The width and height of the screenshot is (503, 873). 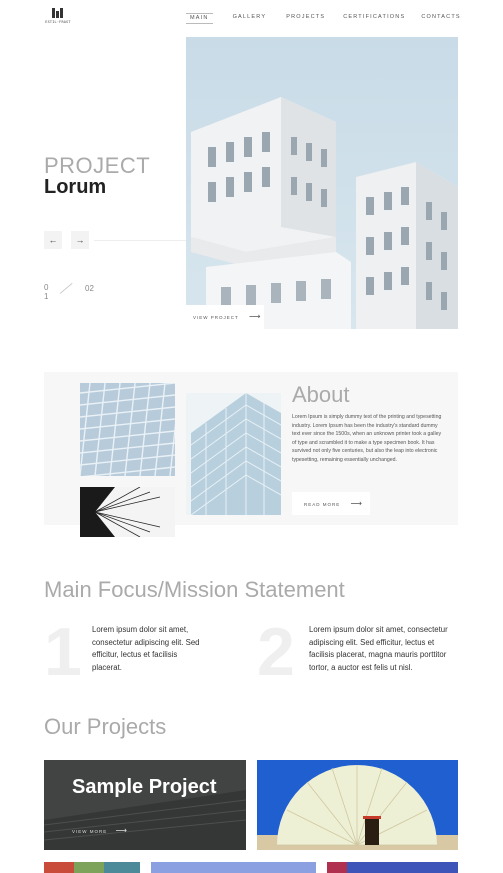 I want to click on arrow-right-icon: →, so click(x=80, y=240).